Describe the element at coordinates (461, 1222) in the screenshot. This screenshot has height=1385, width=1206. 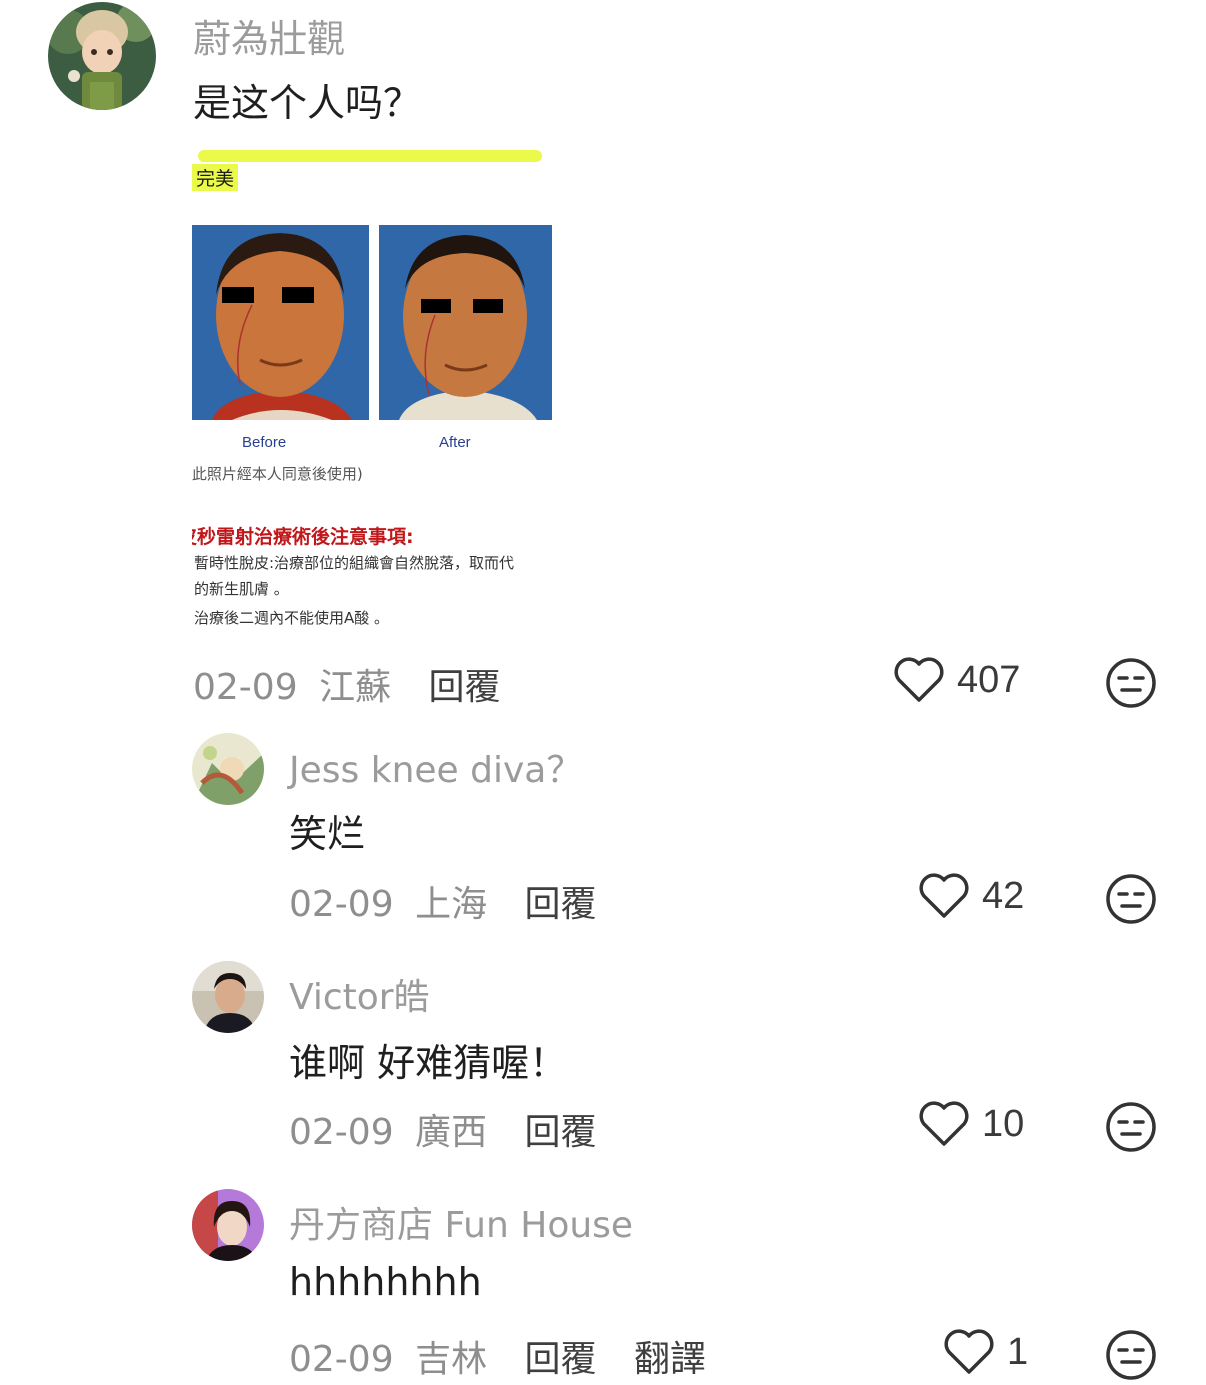
I see `comment-username: 丹方商店 Fun House` at that location.